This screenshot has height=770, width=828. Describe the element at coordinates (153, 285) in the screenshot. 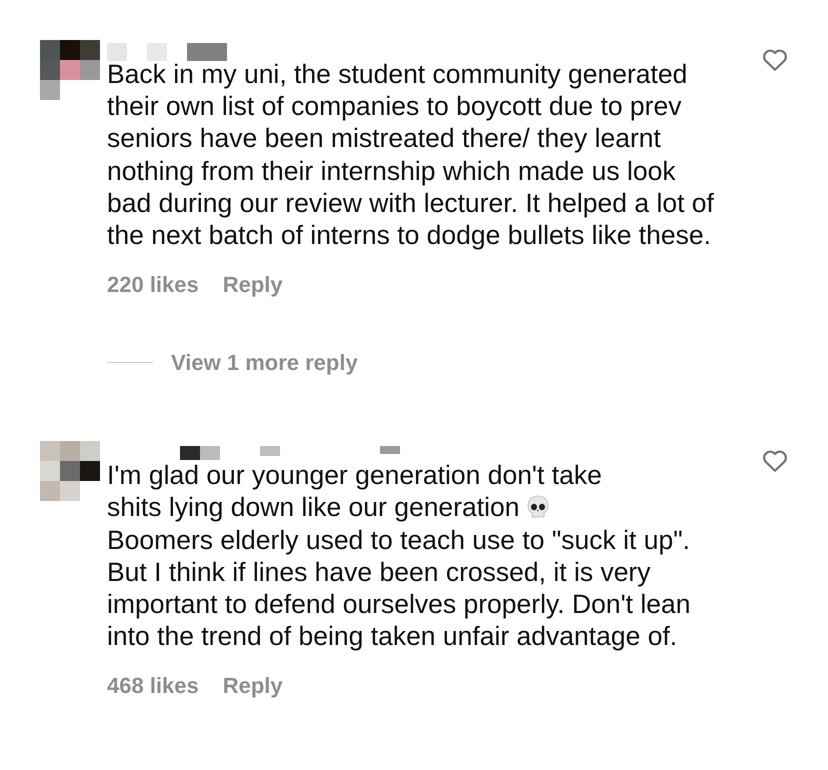

I see `likes-count: 220 likes` at that location.